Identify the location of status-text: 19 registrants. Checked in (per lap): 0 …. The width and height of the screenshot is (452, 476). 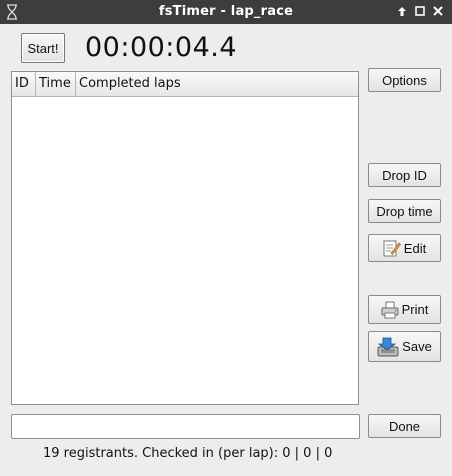
(188, 453).